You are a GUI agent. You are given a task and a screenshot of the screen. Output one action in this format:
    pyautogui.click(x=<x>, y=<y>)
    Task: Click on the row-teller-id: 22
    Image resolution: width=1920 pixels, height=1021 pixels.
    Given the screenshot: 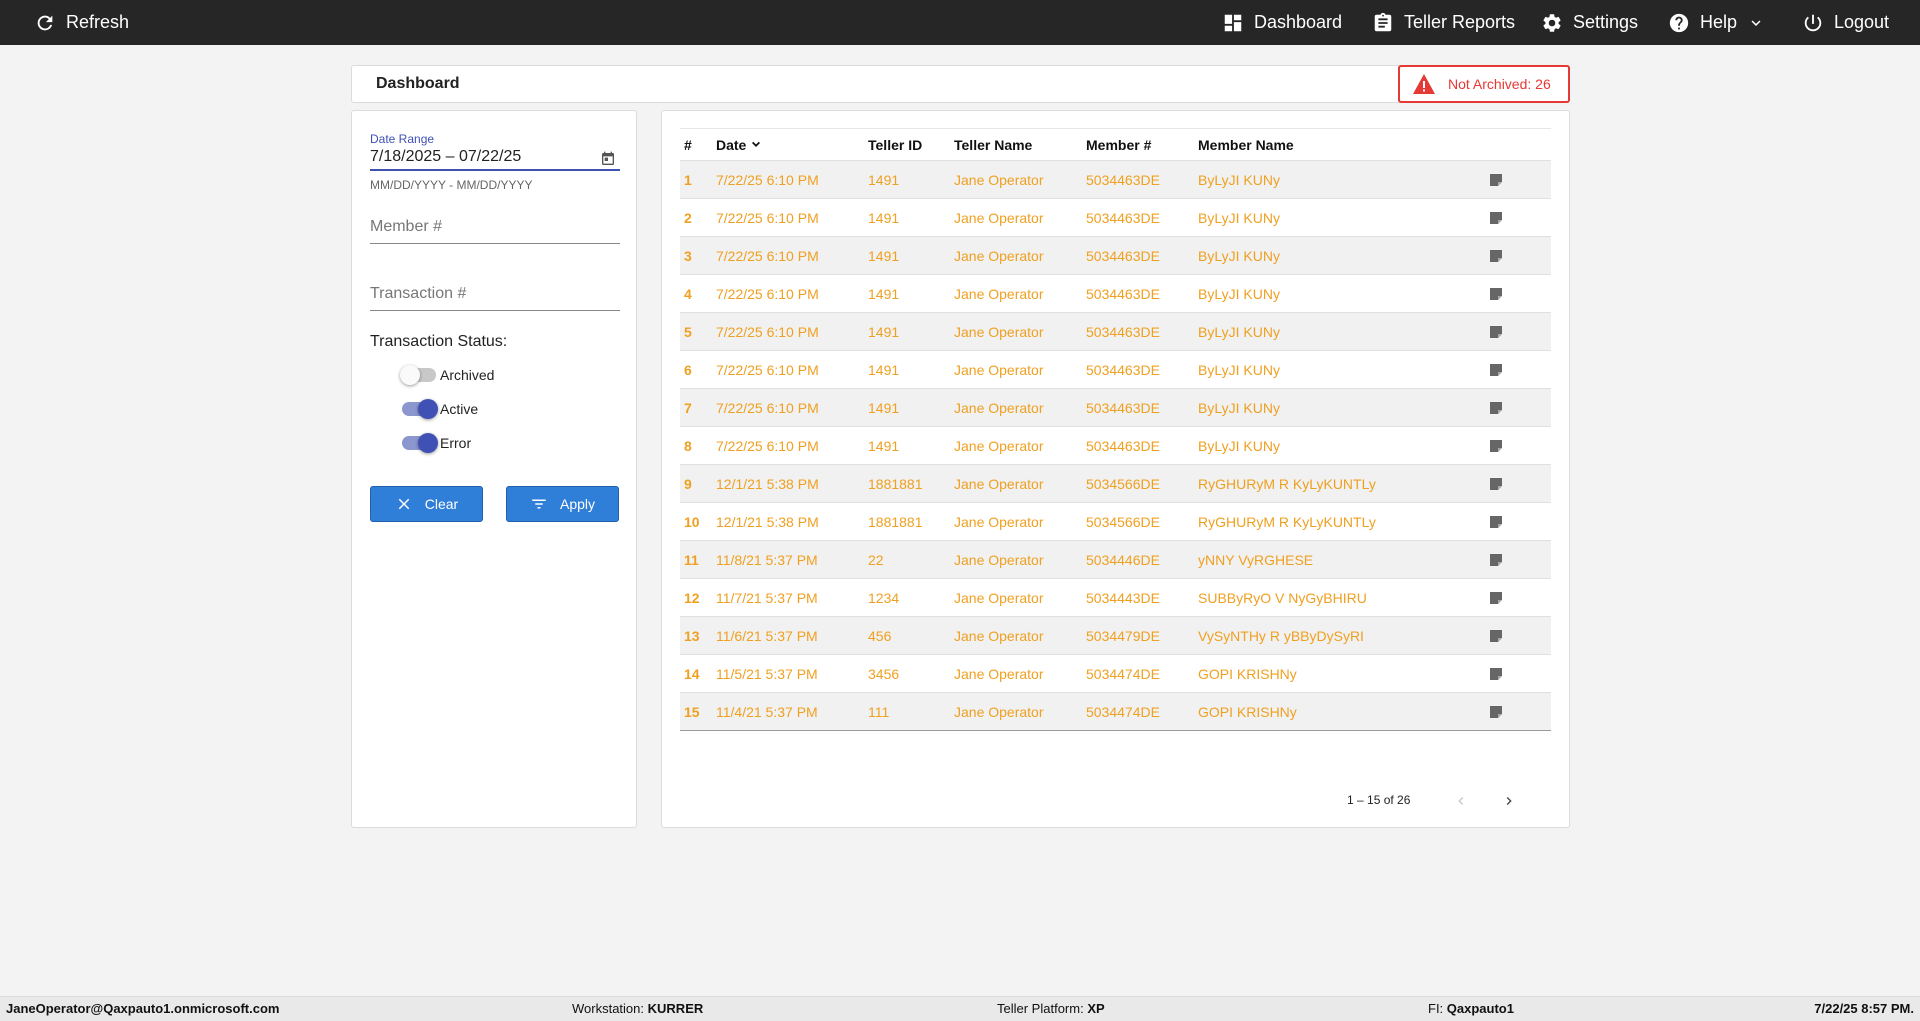 What is the action you would take?
    pyautogui.click(x=876, y=559)
    